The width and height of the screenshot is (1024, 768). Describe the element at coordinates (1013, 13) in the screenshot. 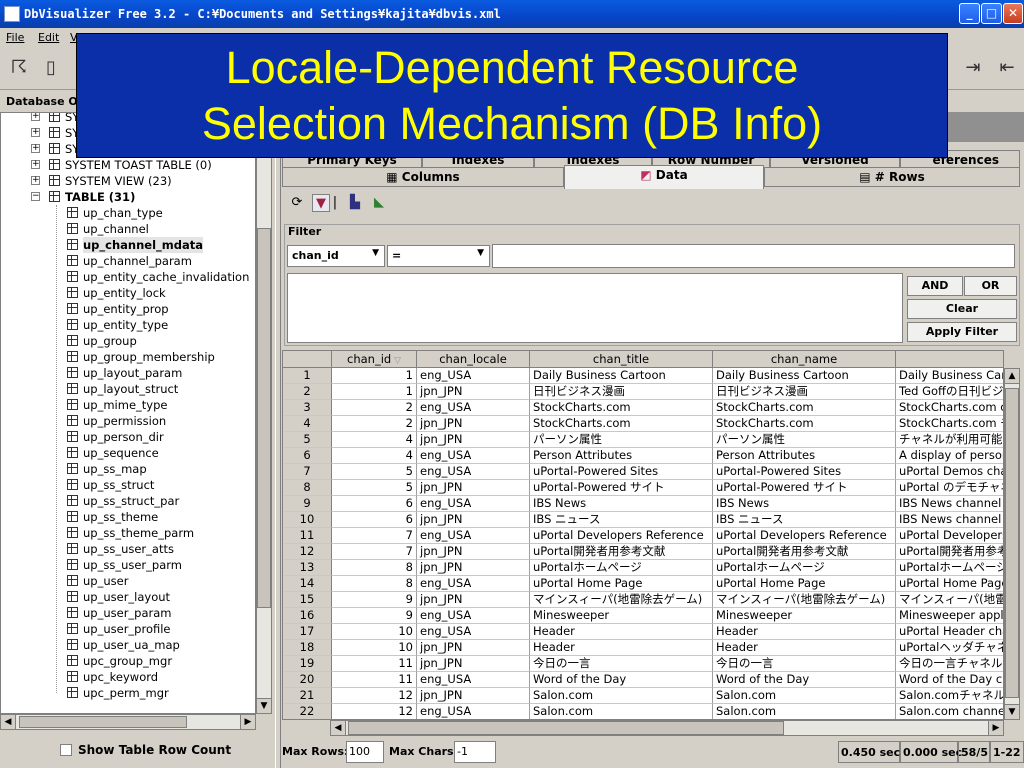

I see `close-button: ✕` at that location.